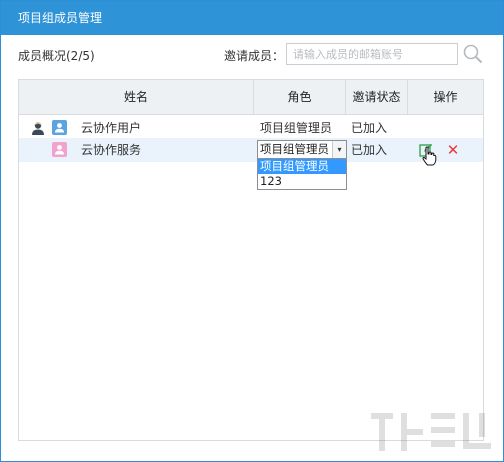  Describe the element at coordinates (38, 128) in the screenshot. I see `person-icon` at that location.